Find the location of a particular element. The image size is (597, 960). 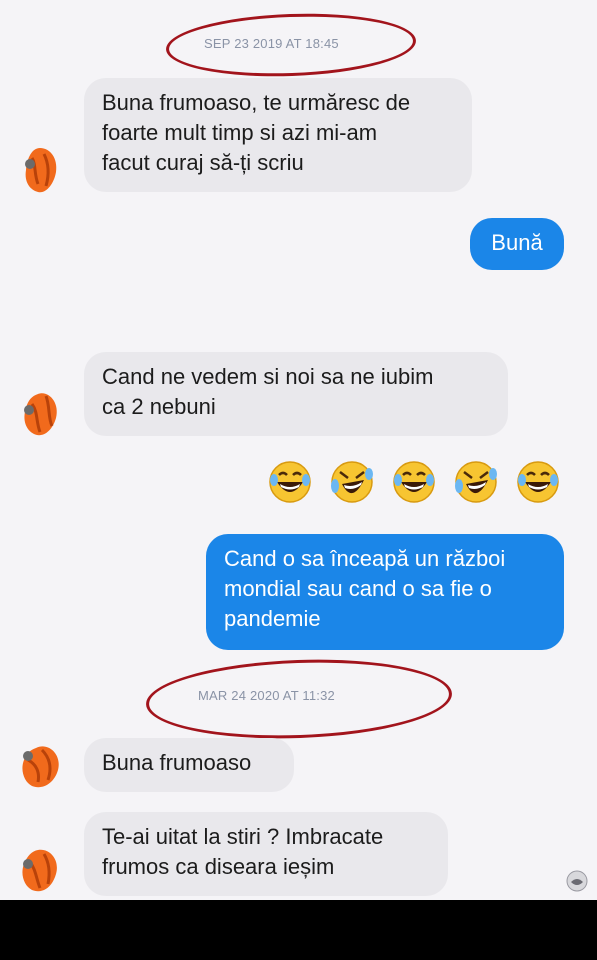

message-line: Buna frumoaso, te urmăresc de is located at coordinates (256, 102).